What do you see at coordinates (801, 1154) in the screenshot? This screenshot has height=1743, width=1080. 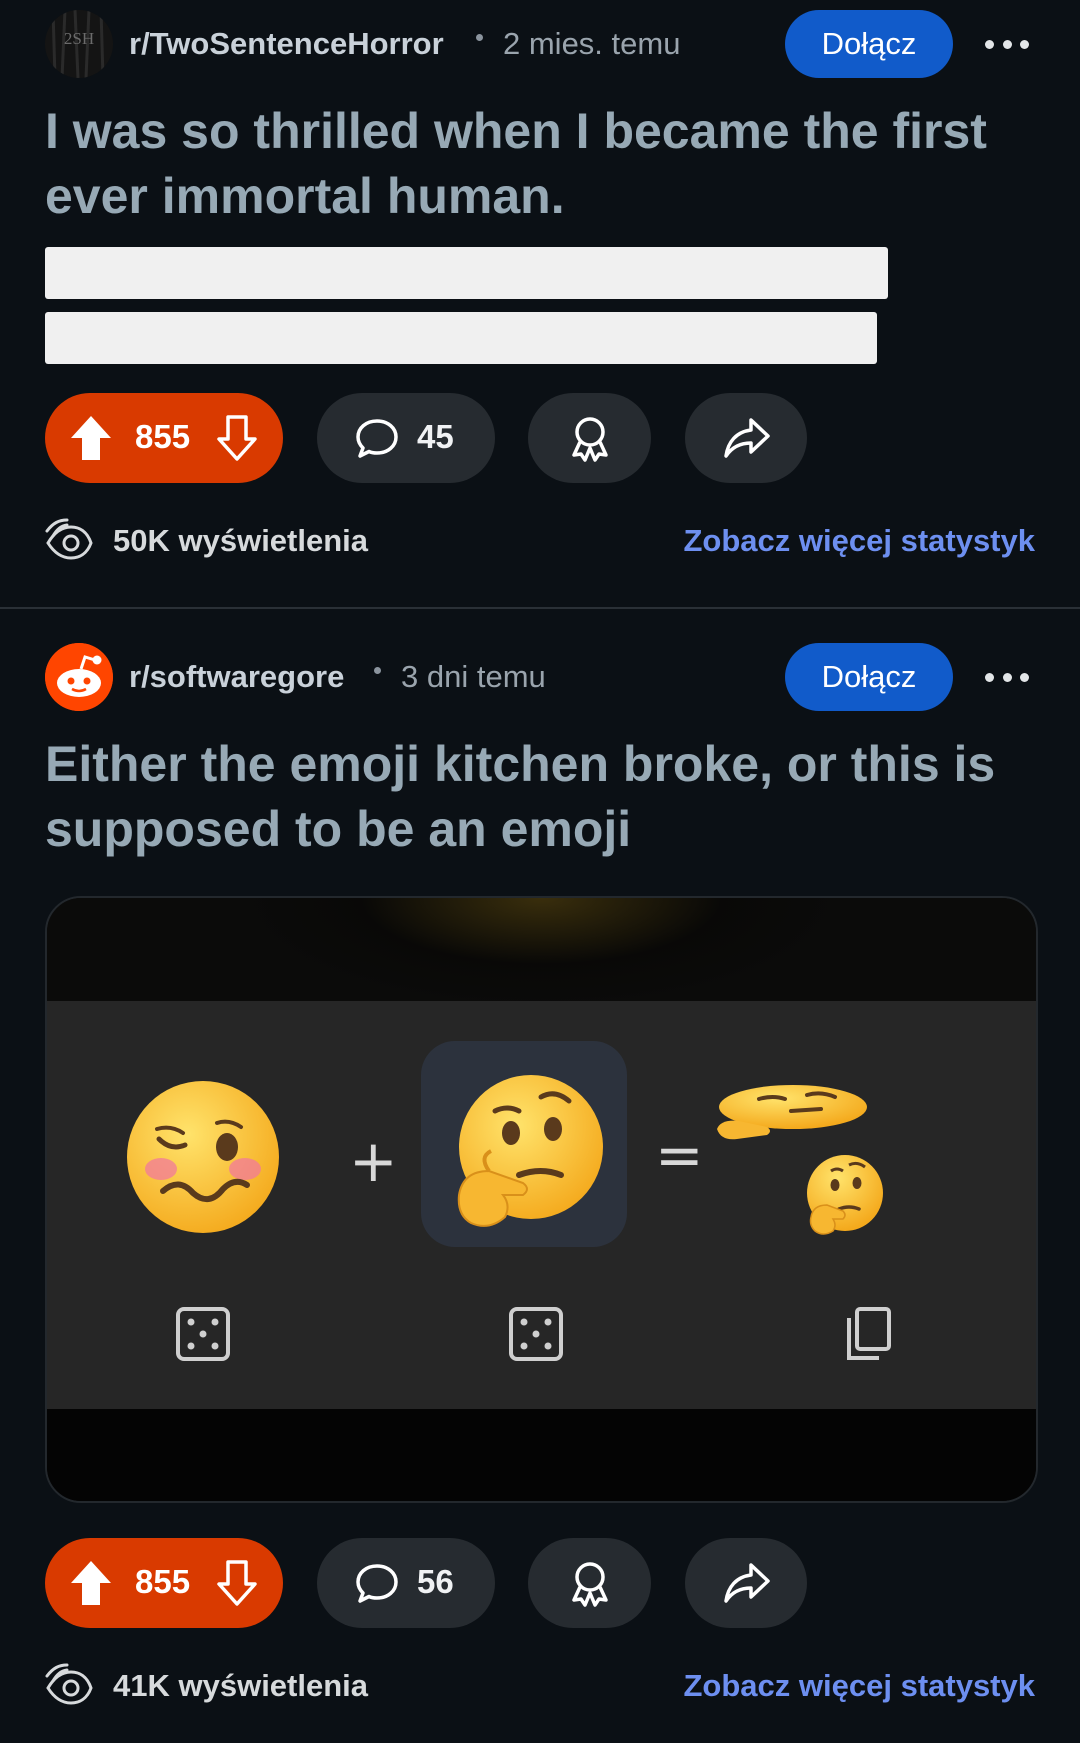 I see `mashup-result-icon` at bounding box center [801, 1154].